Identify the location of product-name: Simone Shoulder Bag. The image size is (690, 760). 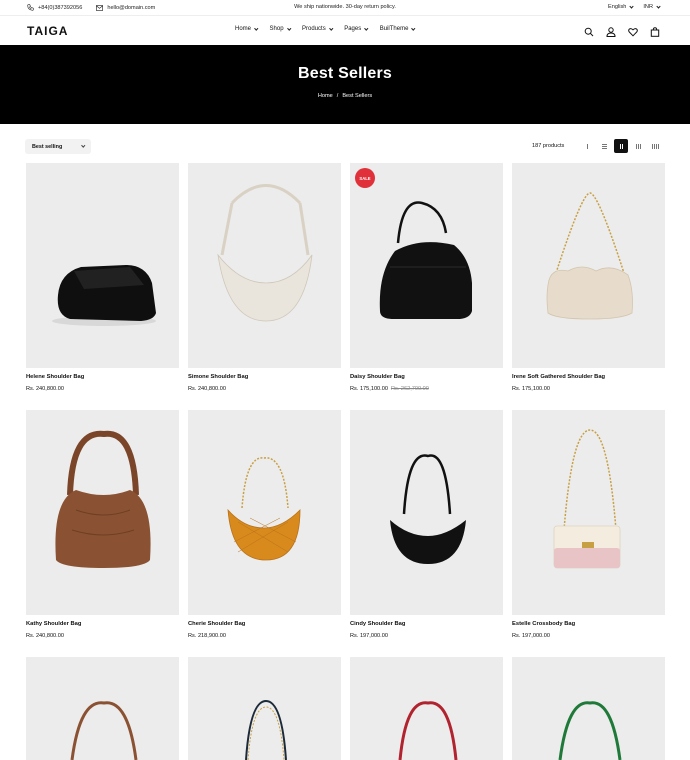
(264, 377).